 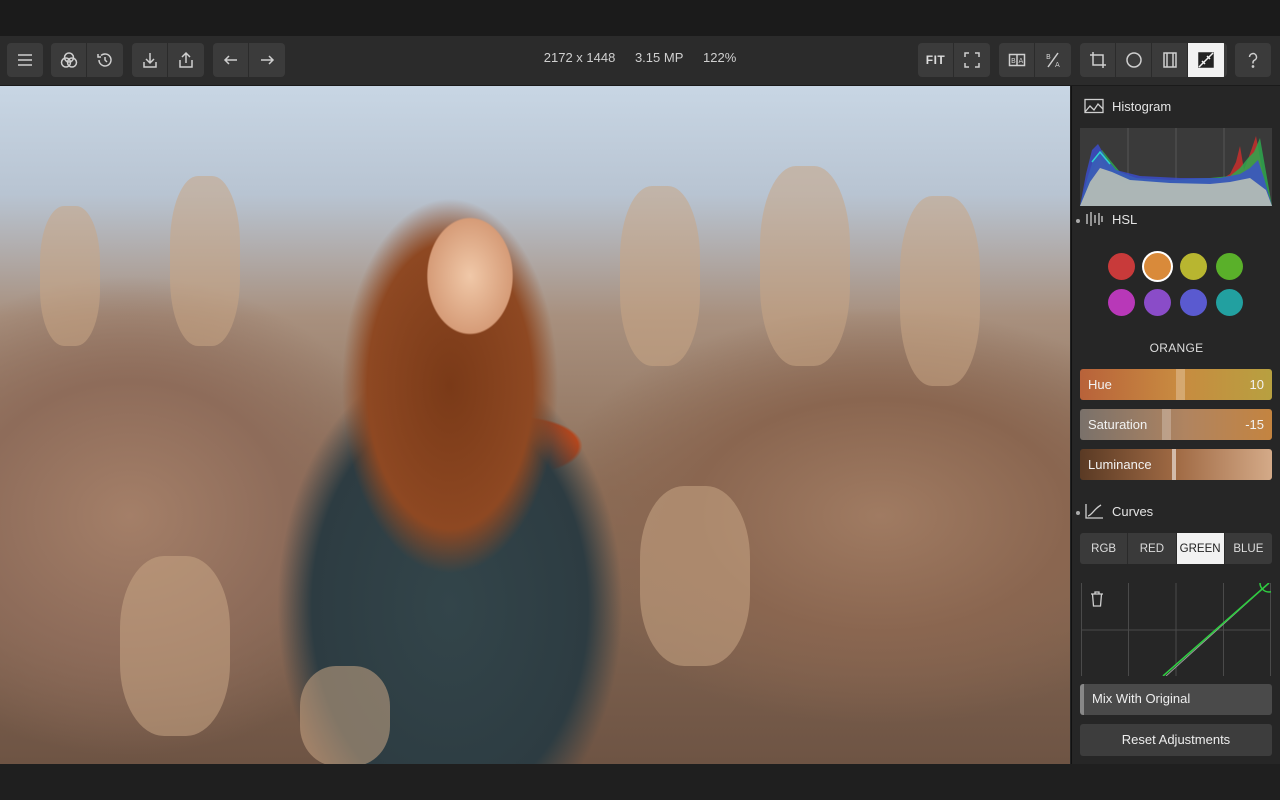 I want to click on fit-label: FIT, so click(x=935, y=60).